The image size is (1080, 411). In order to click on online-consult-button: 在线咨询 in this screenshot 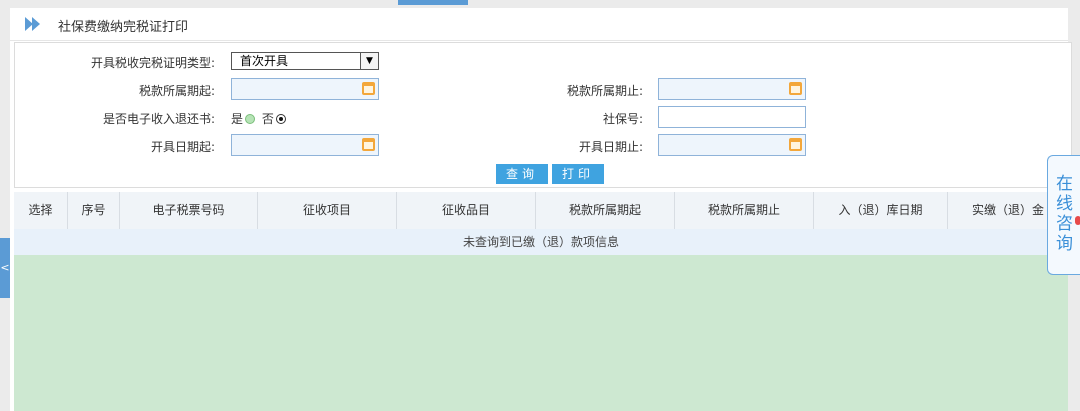, I will do `click(1063, 215)`.